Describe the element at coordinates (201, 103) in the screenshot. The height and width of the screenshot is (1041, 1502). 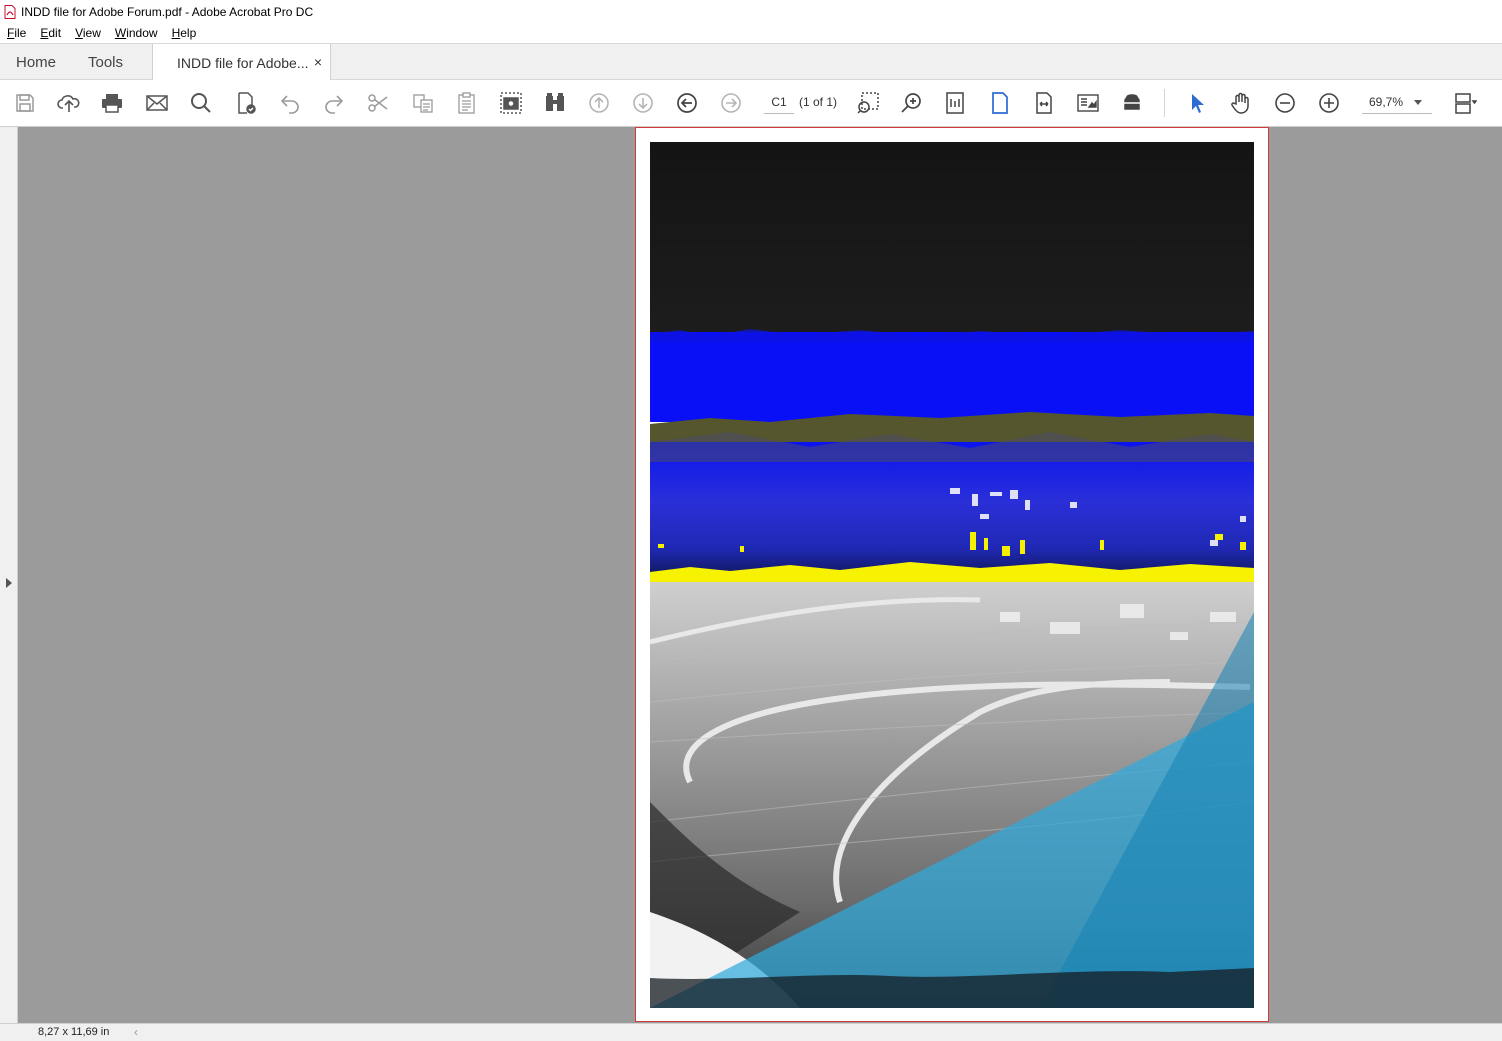
I see `search-icon` at that location.